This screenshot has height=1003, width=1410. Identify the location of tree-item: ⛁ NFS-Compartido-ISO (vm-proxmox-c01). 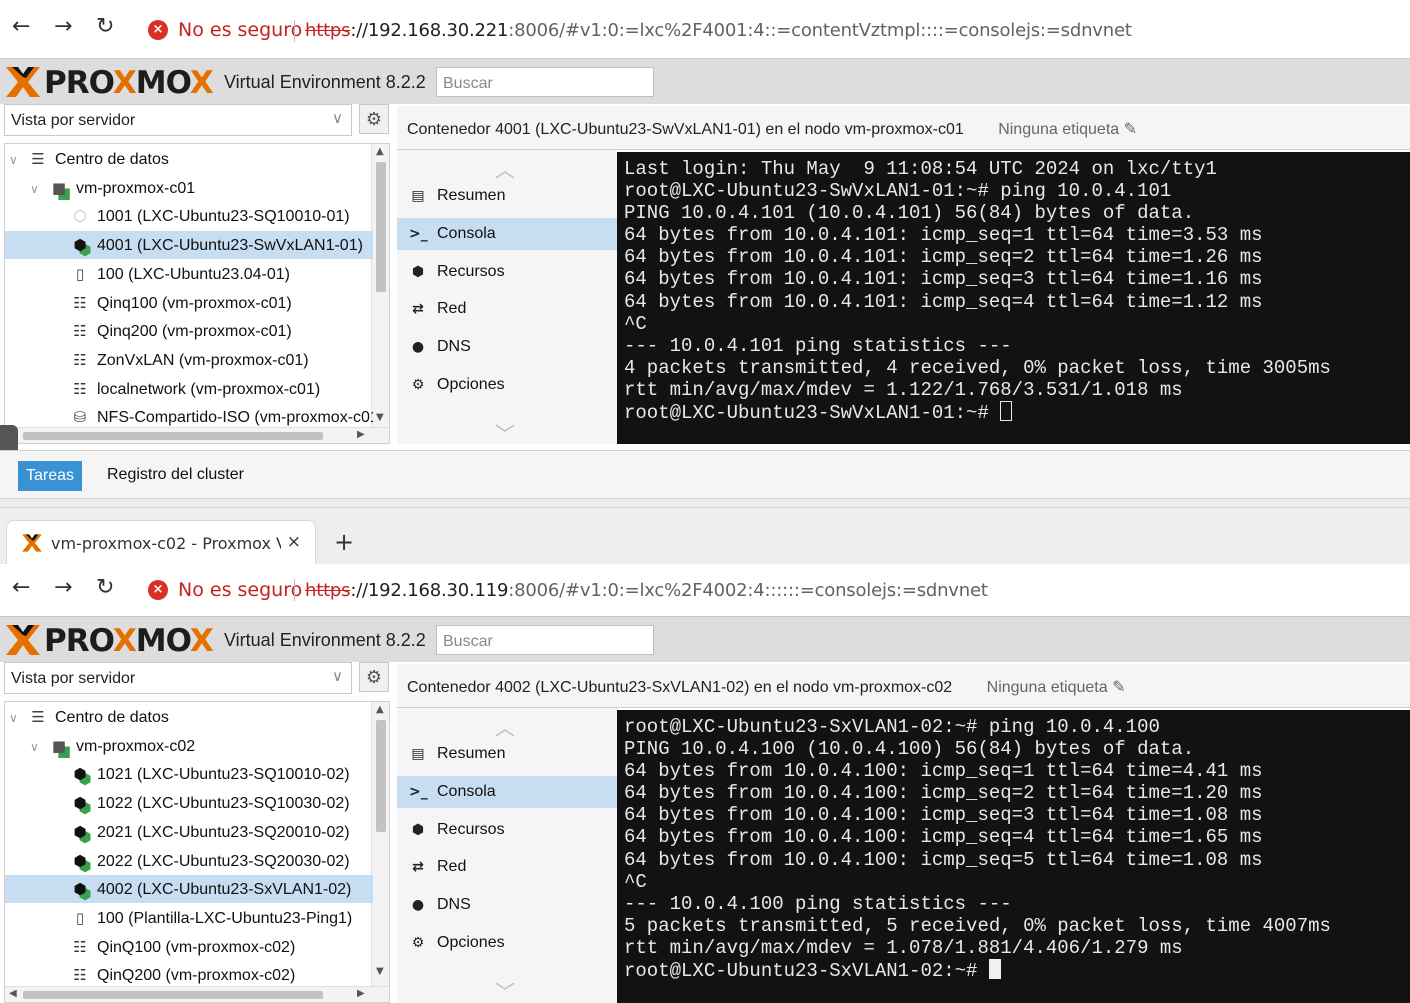
(189, 417).